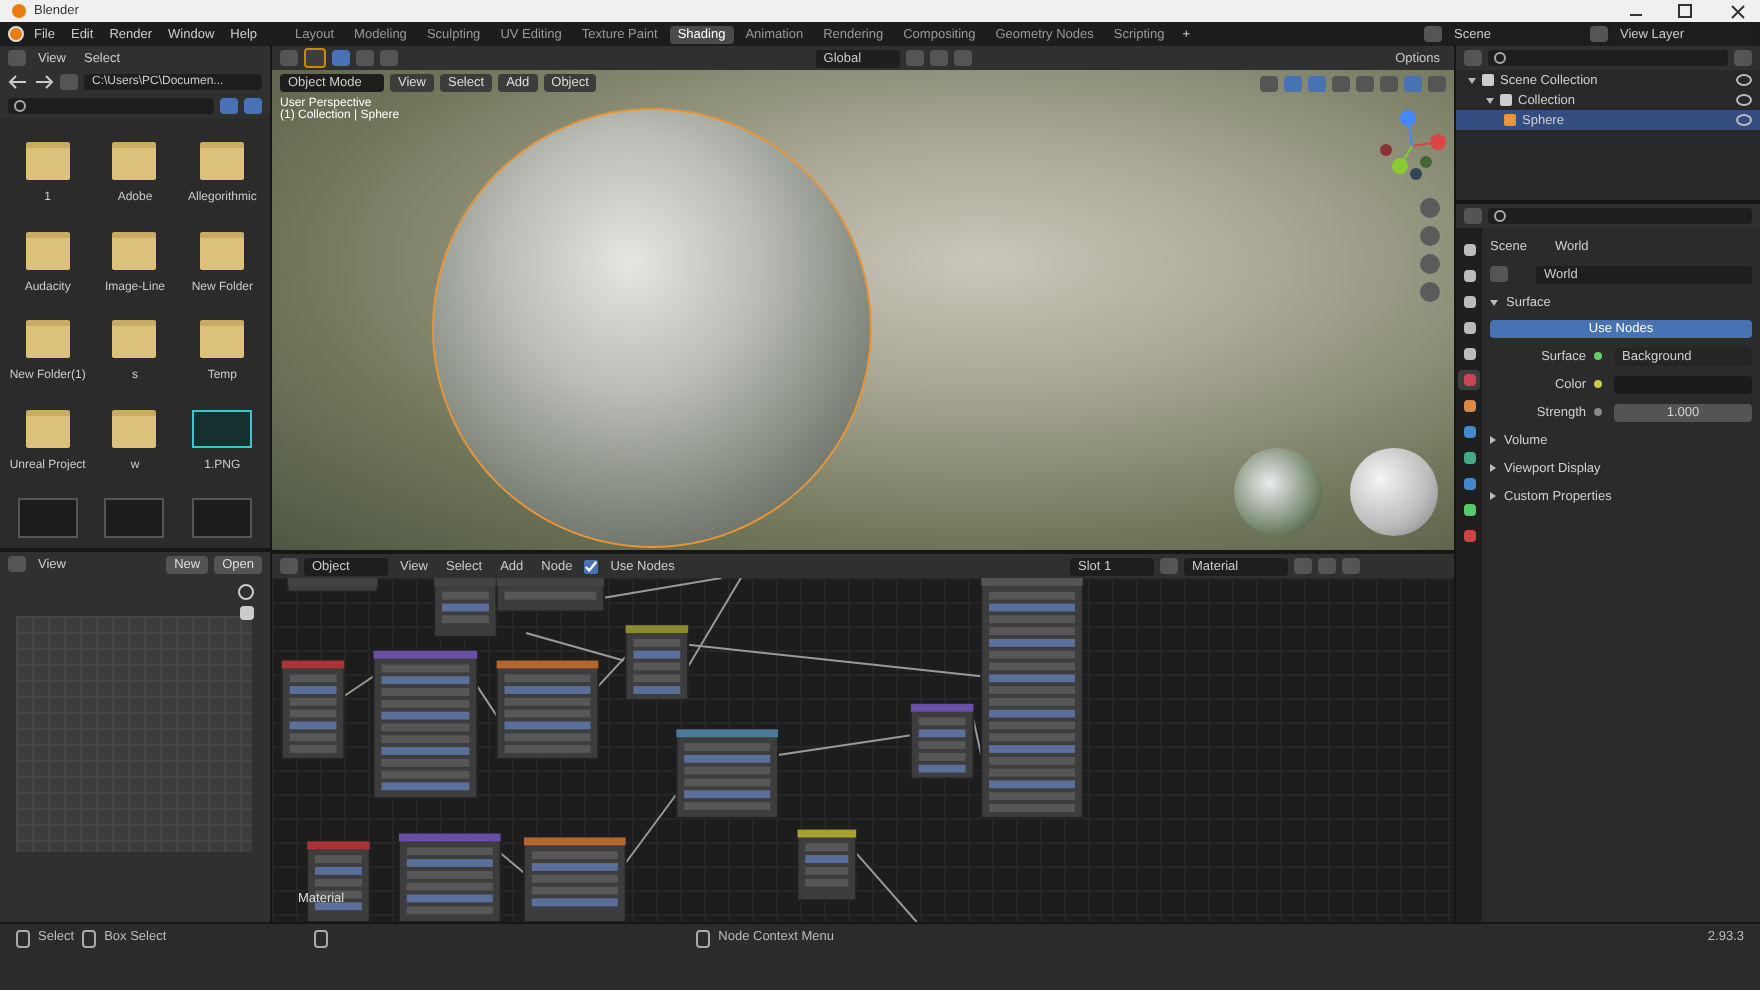  Describe the element at coordinates (591, 566) in the screenshot. I see `use-nodes-checkbox` at that location.